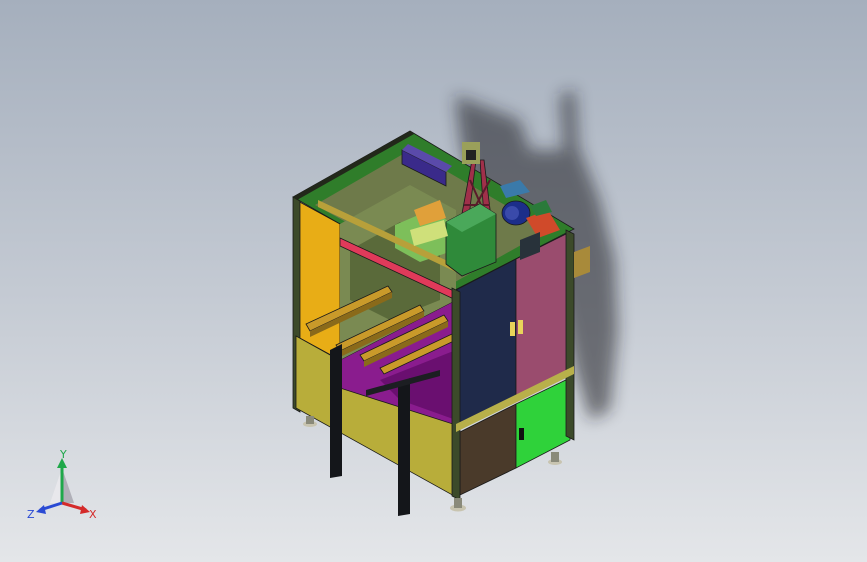 The width and height of the screenshot is (867, 562). What do you see at coordinates (520, 327) in the screenshot?
I see `door-handle-right` at bounding box center [520, 327].